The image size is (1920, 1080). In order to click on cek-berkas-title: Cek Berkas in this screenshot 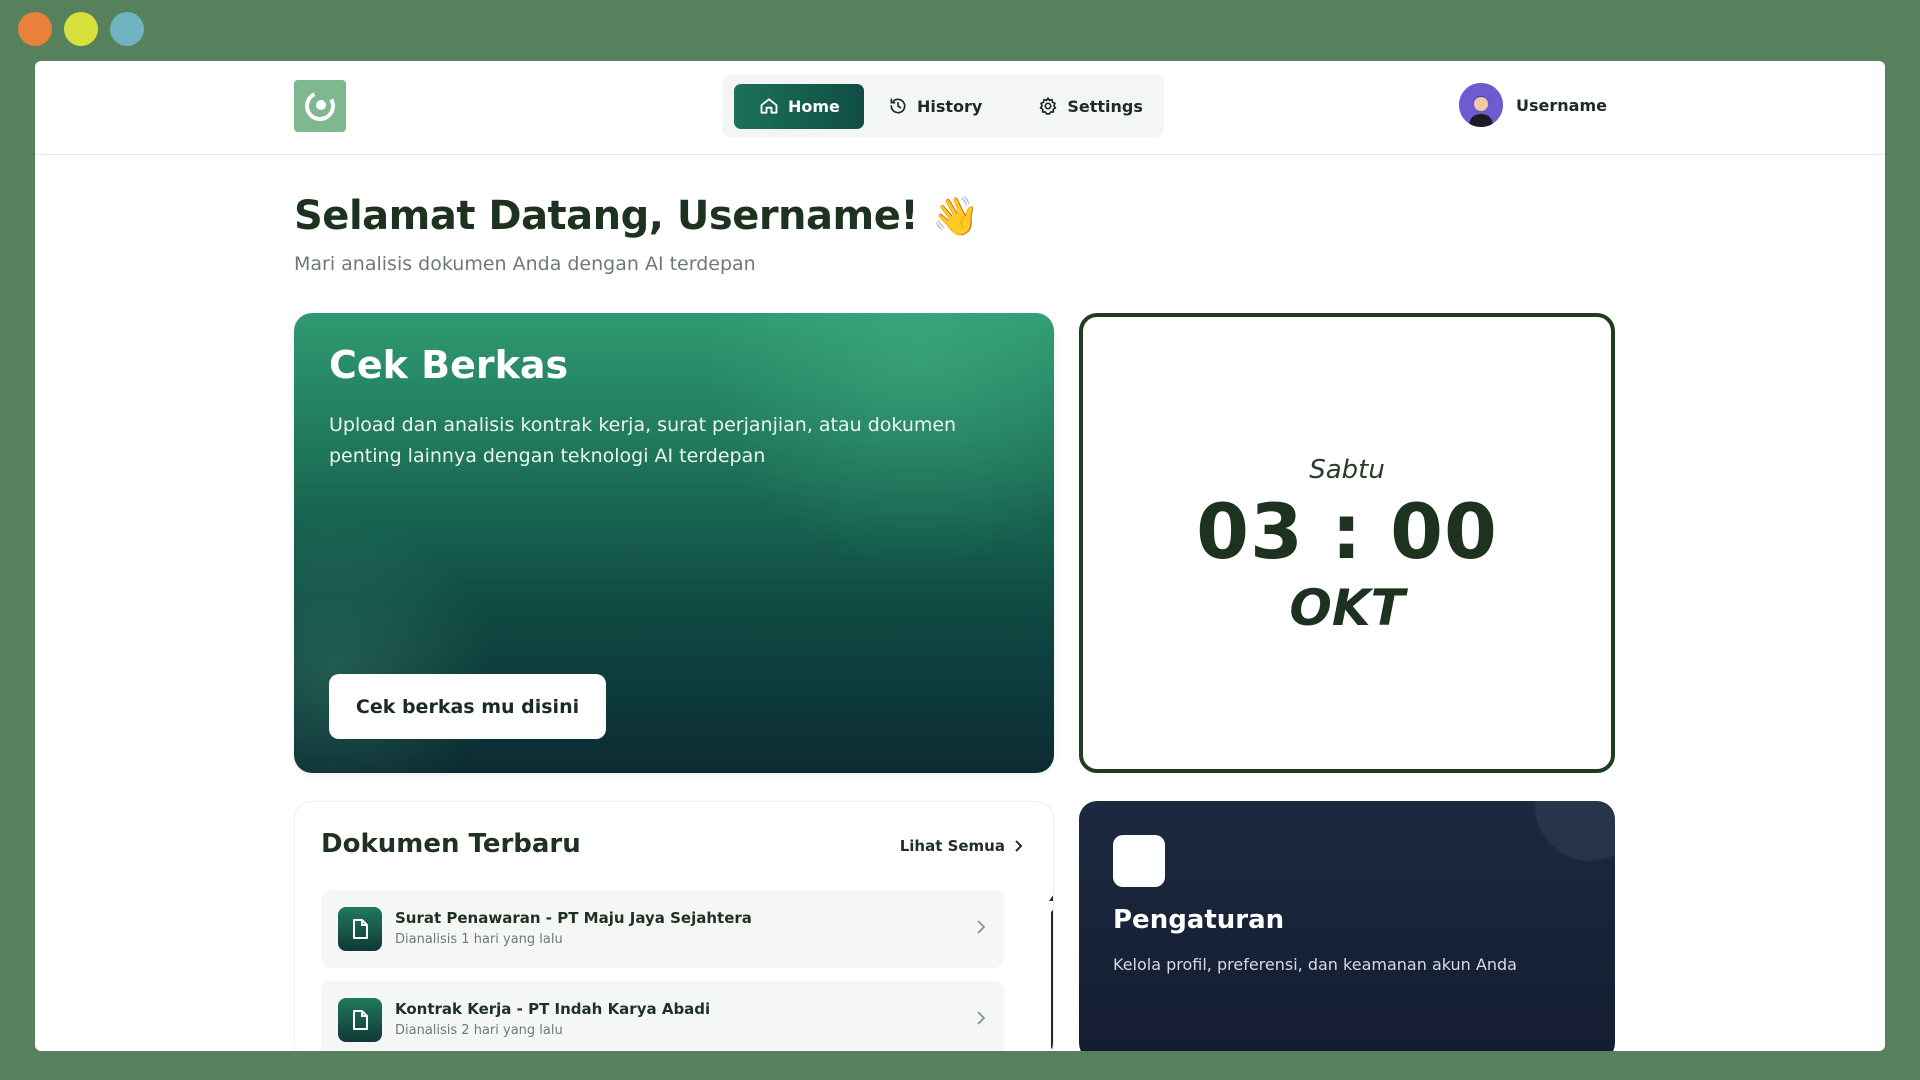, I will do `click(449, 365)`.